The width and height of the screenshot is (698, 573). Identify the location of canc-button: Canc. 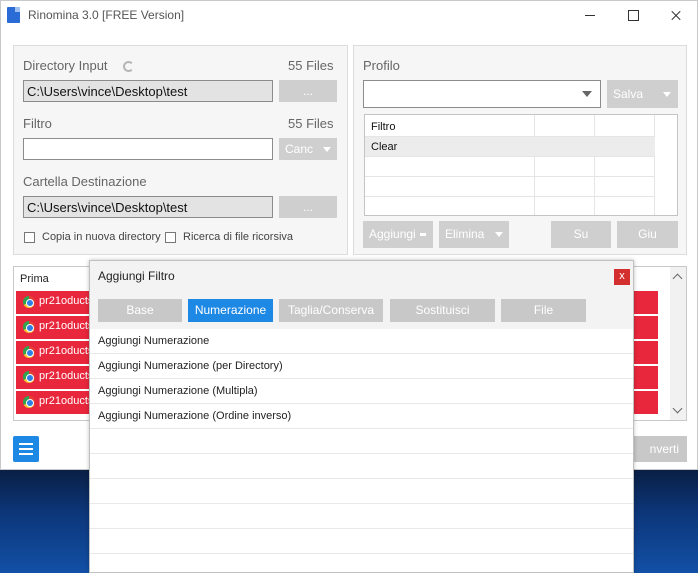
(308, 149).